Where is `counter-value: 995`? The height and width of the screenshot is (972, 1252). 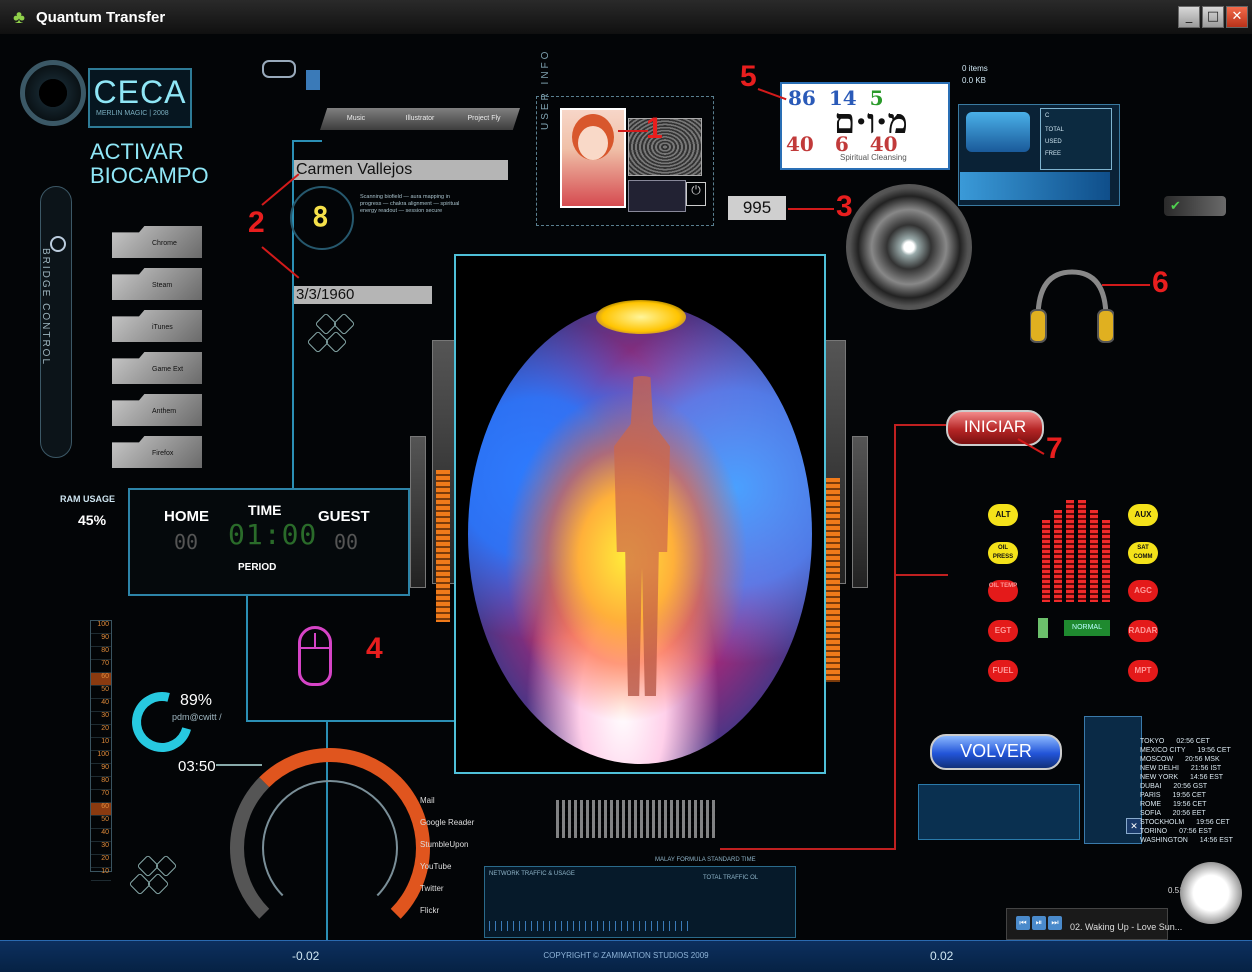
counter-value: 995 is located at coordinates (757, 208).